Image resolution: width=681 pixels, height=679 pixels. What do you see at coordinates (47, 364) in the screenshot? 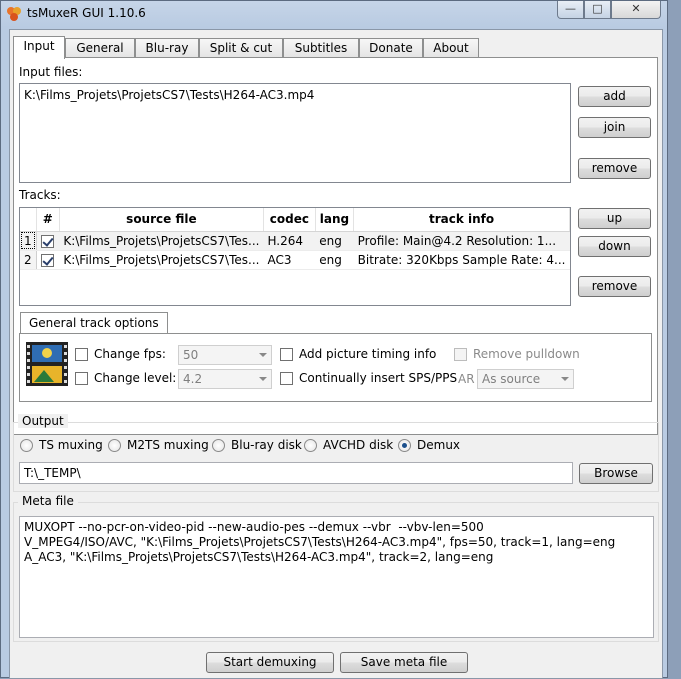
I see `film-strip-icon` at bounding box center [47, 364].